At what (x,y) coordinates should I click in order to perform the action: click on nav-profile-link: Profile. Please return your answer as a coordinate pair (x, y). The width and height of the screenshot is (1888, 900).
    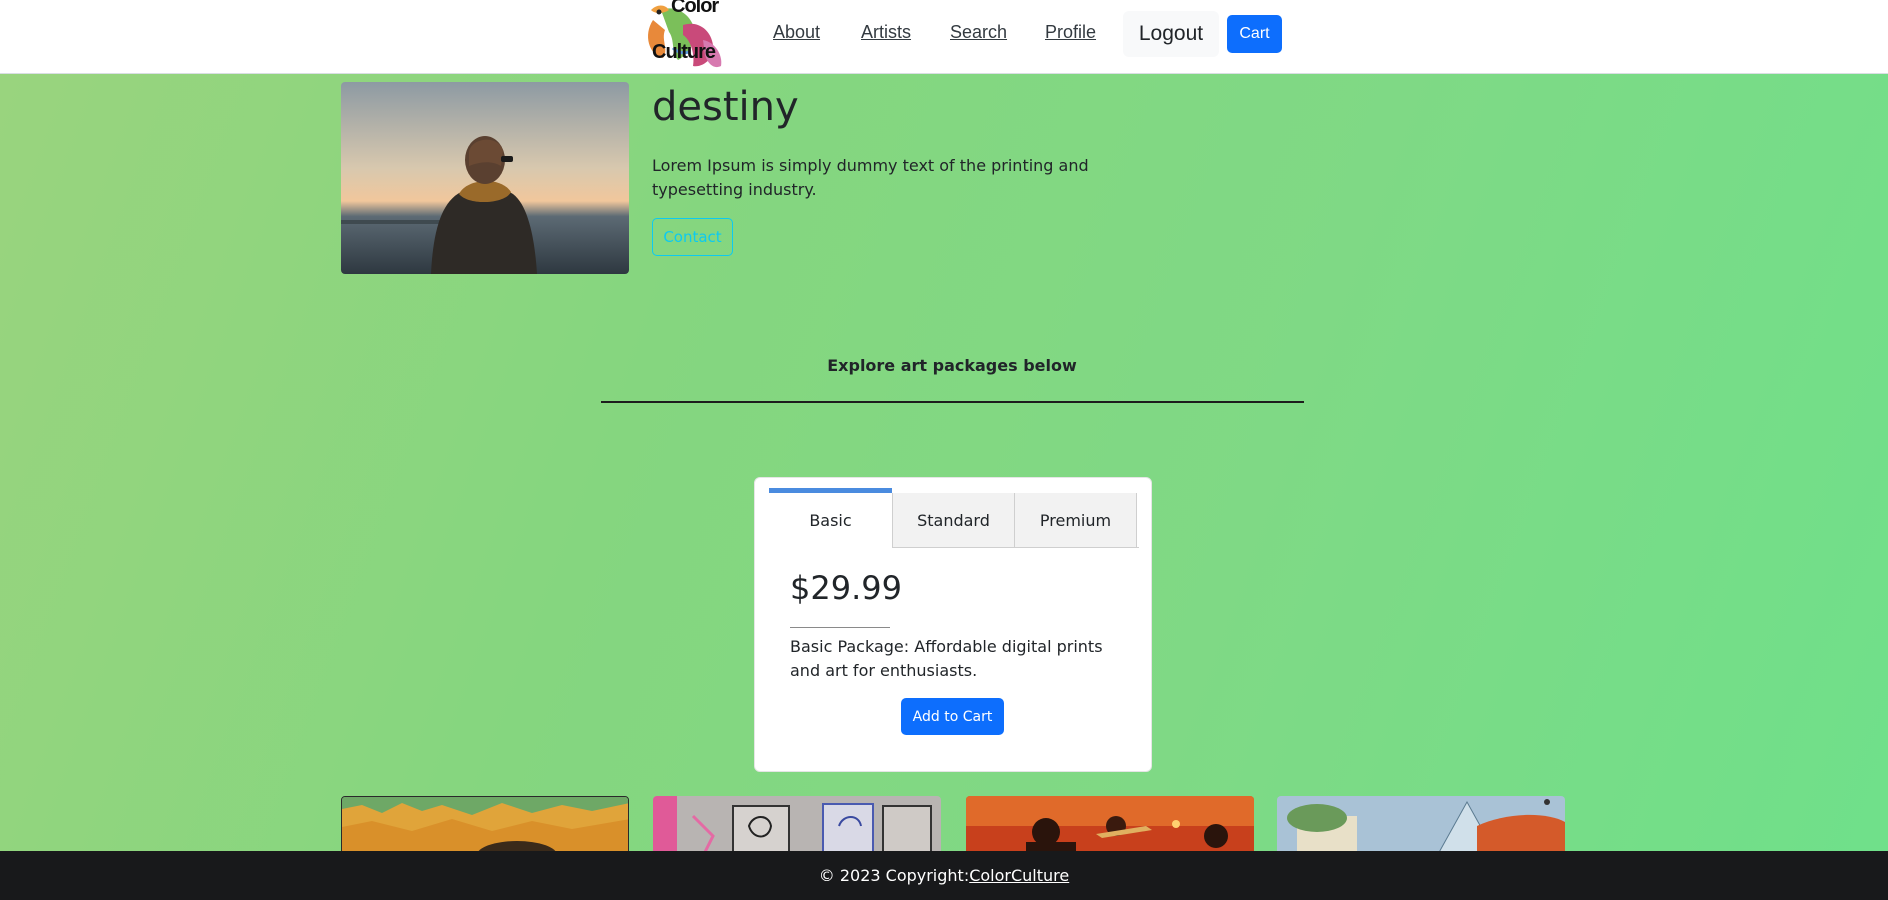
    Looking at the image, I should click on (1070, 32).